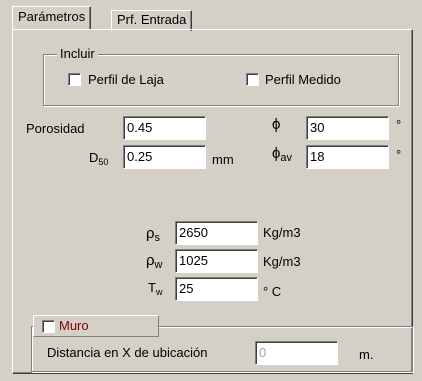 The image size is (422, 381). What do you see at coordinates (347, 157) in the screenshot?
I see `phi-av-input: 18` at bounding box center [347, 157].